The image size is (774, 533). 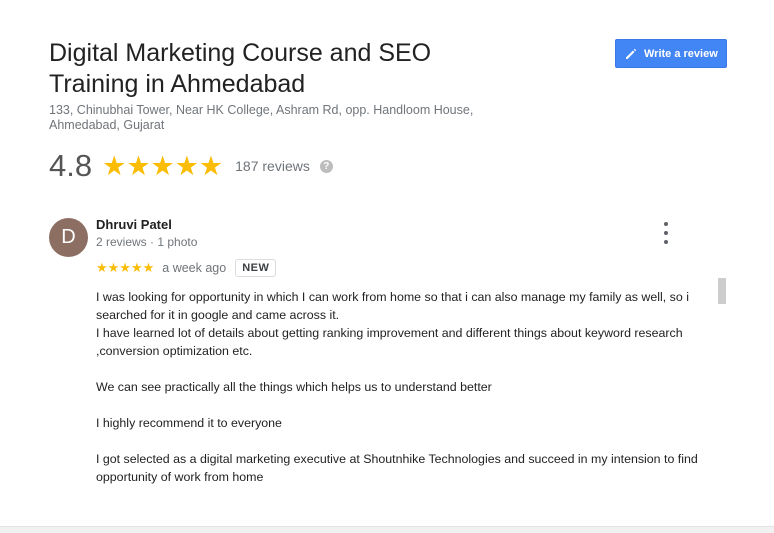 I want to click on help-icon: ?, so click(x=326, y=166).